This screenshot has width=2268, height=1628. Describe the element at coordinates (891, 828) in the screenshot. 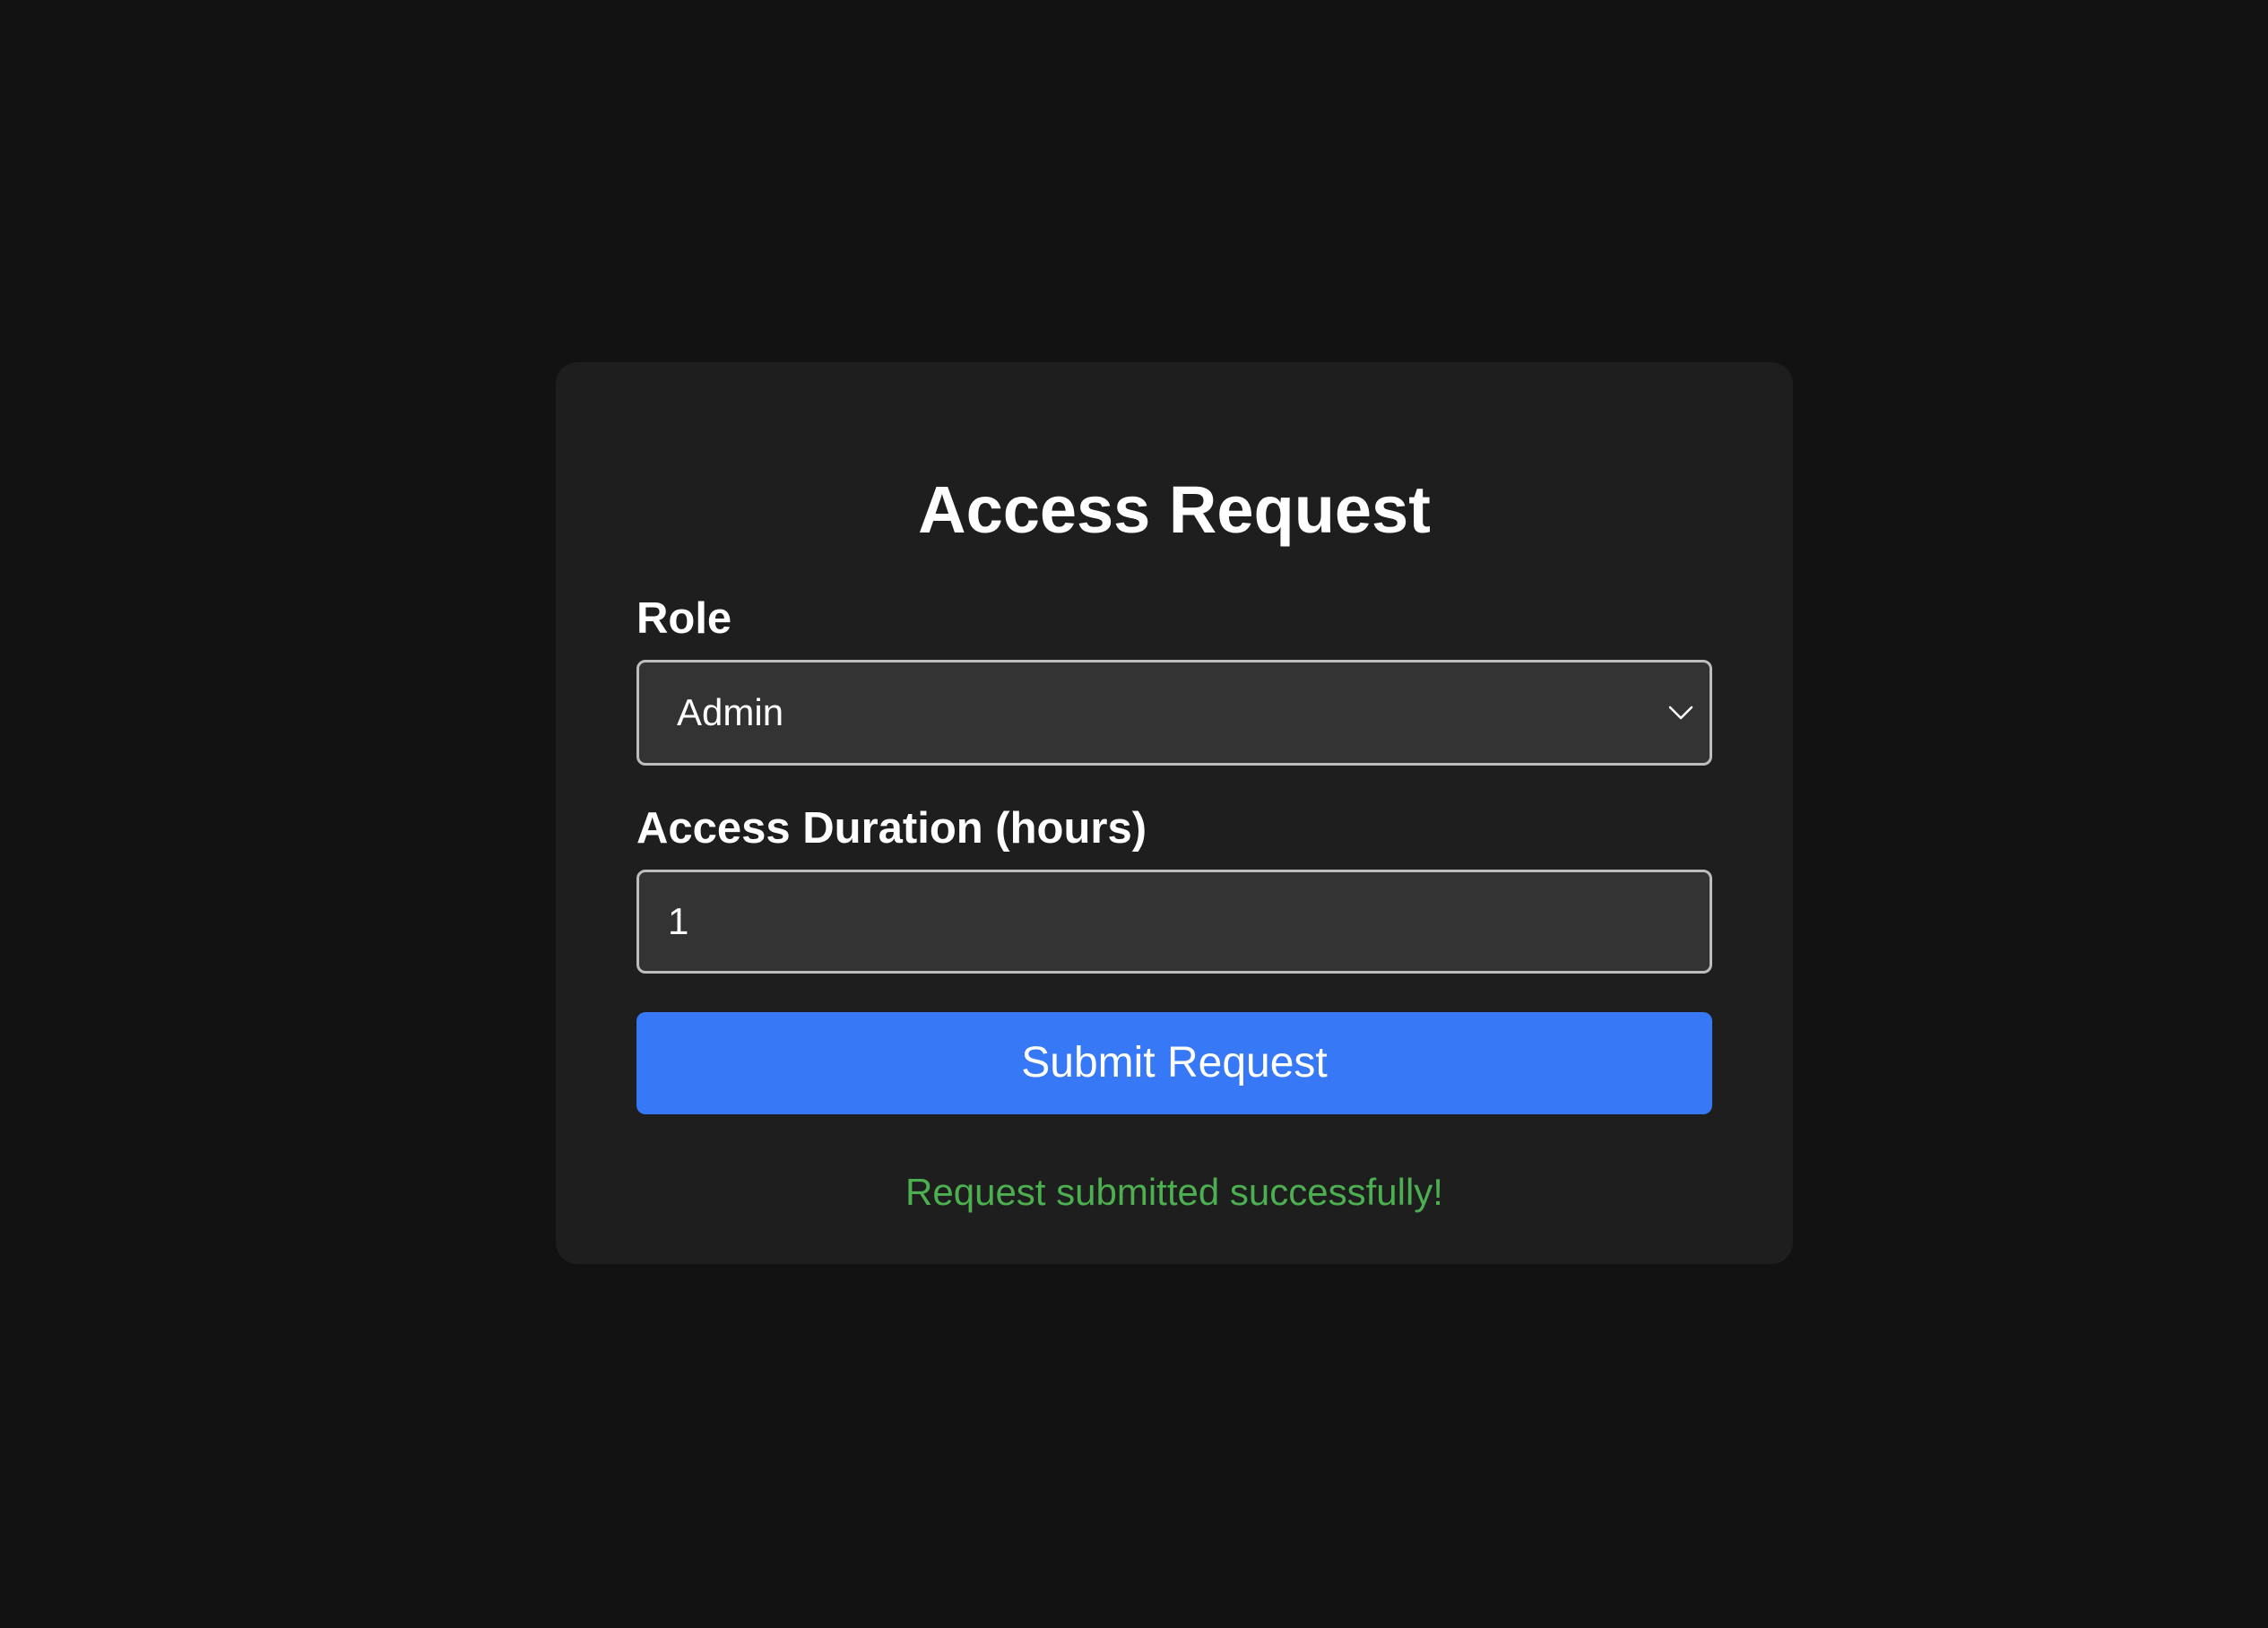

I see `duration-label: Access Duration (hours)` at that location.